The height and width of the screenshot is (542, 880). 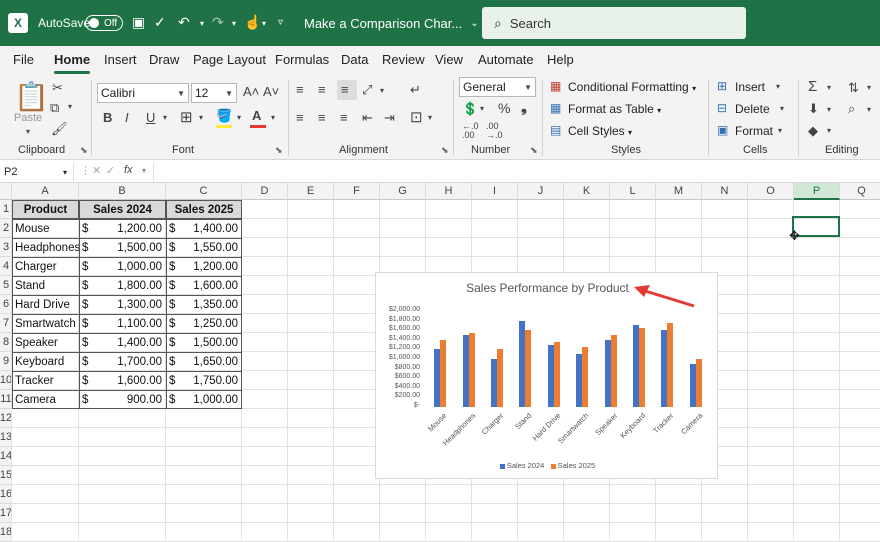 What do you see at coordinates (96, 170) in the screenshot?
I see `cancel-entry-icon: ✕` at bounding box center [96, 170].